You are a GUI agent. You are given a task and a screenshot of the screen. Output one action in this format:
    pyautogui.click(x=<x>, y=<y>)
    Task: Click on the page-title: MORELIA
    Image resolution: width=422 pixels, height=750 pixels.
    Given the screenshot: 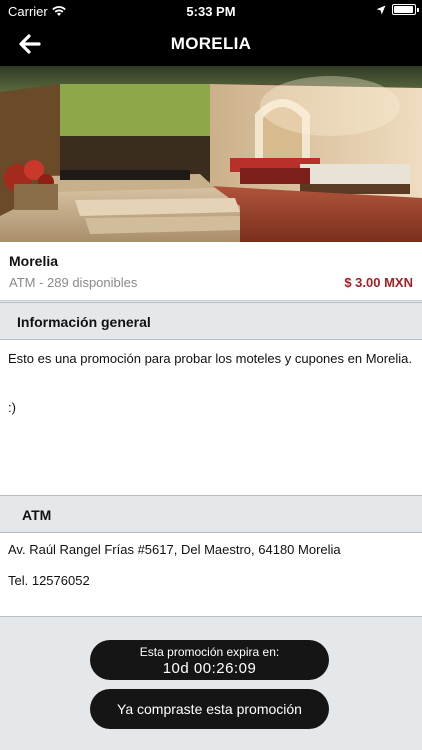 What is the action you would take?
    pyautogui.click(x=211, y=43)
    